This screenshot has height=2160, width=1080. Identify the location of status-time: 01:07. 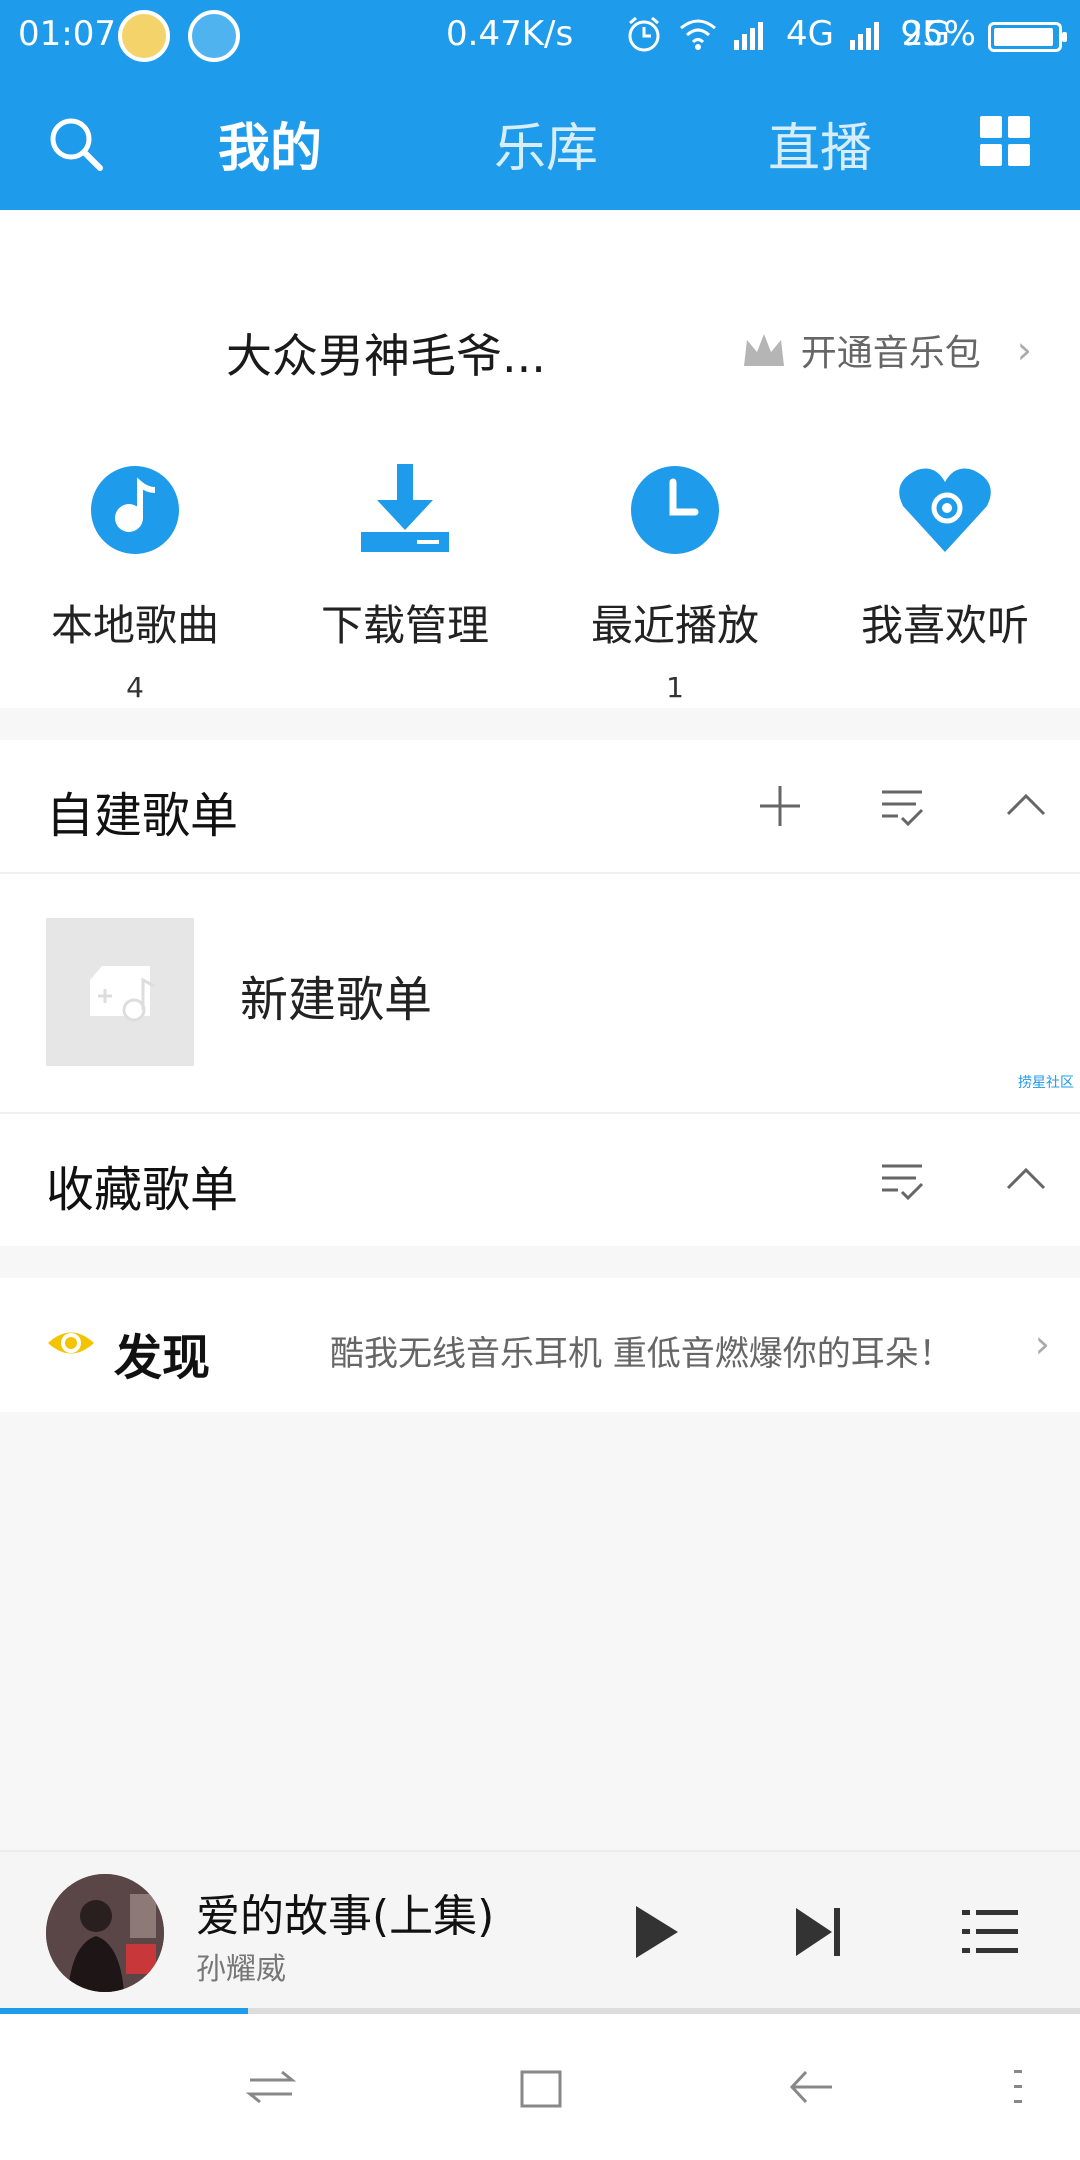
(67, 34).